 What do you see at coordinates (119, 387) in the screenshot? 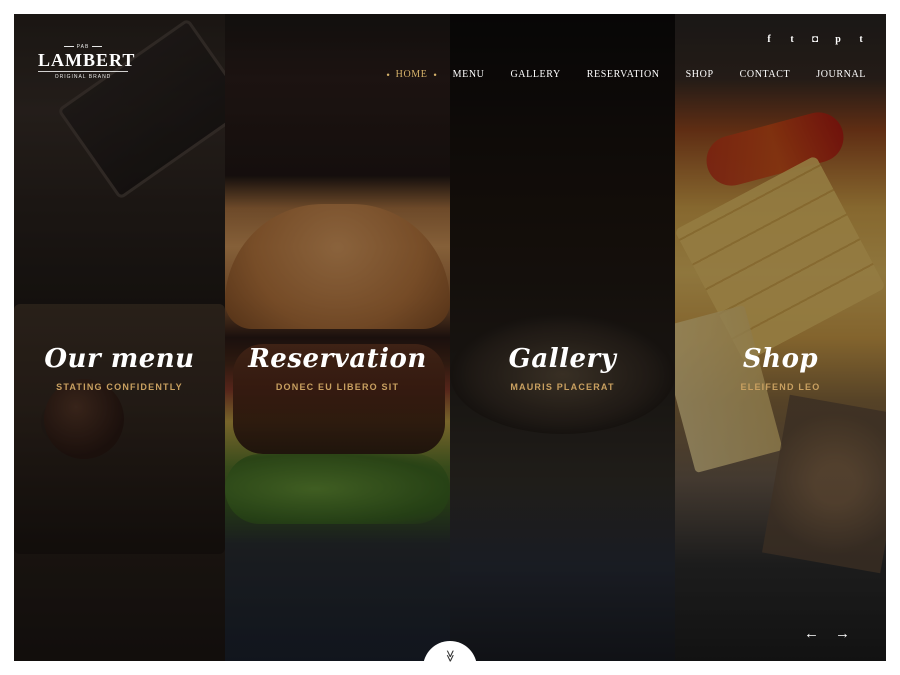
I see `panel-subtitle: STATING CONFIDENTLY` at bounding box center [119, 387].